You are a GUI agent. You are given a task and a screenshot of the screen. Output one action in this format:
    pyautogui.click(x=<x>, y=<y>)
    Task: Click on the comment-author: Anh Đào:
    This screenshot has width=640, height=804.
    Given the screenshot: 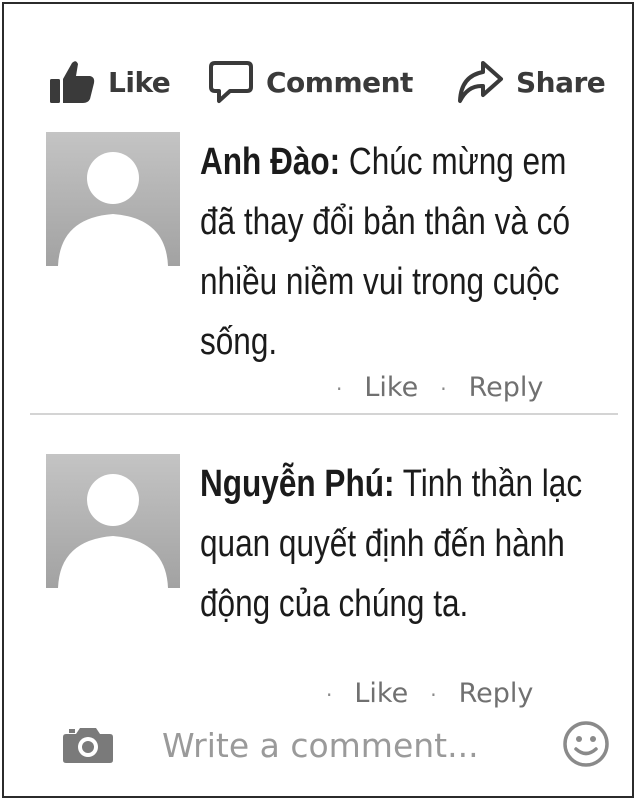 What is the action you would take?
    pyautogui.click(x=270, y=162)
    